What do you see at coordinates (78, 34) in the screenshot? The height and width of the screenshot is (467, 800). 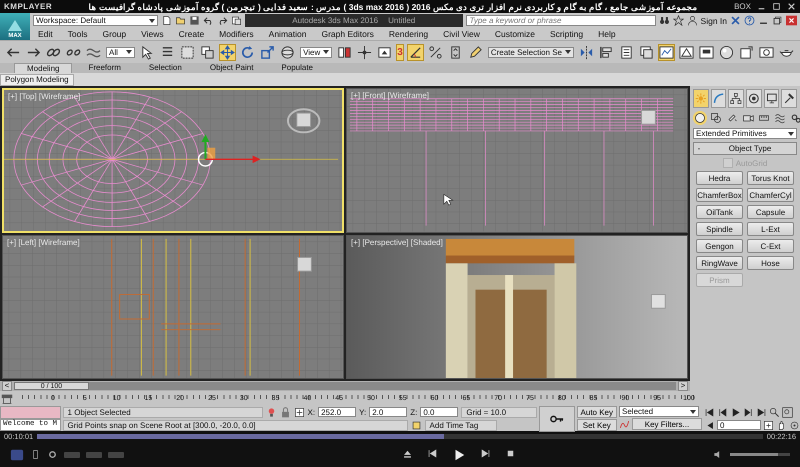 I see `menu-item: Tools` at bounding box center [78, 34].